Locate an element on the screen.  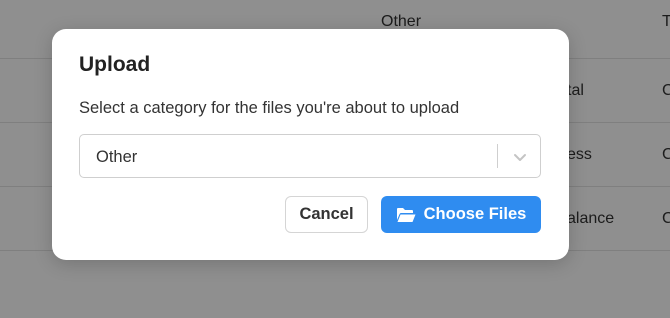
choose-files-button: Choose Files is located at coordinates (461, 214).